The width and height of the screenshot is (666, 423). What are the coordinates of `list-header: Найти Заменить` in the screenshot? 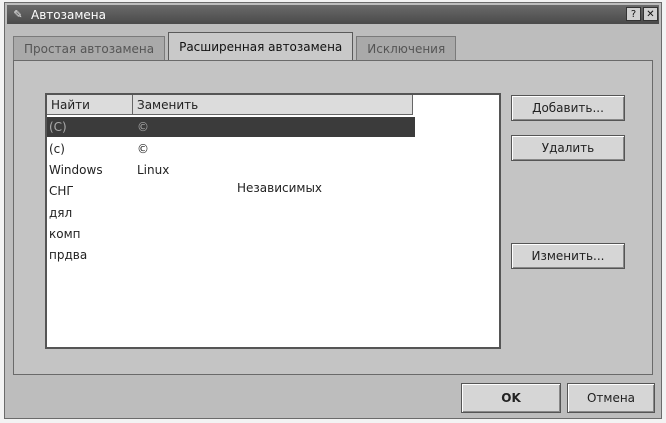 It's located at (273, 105).